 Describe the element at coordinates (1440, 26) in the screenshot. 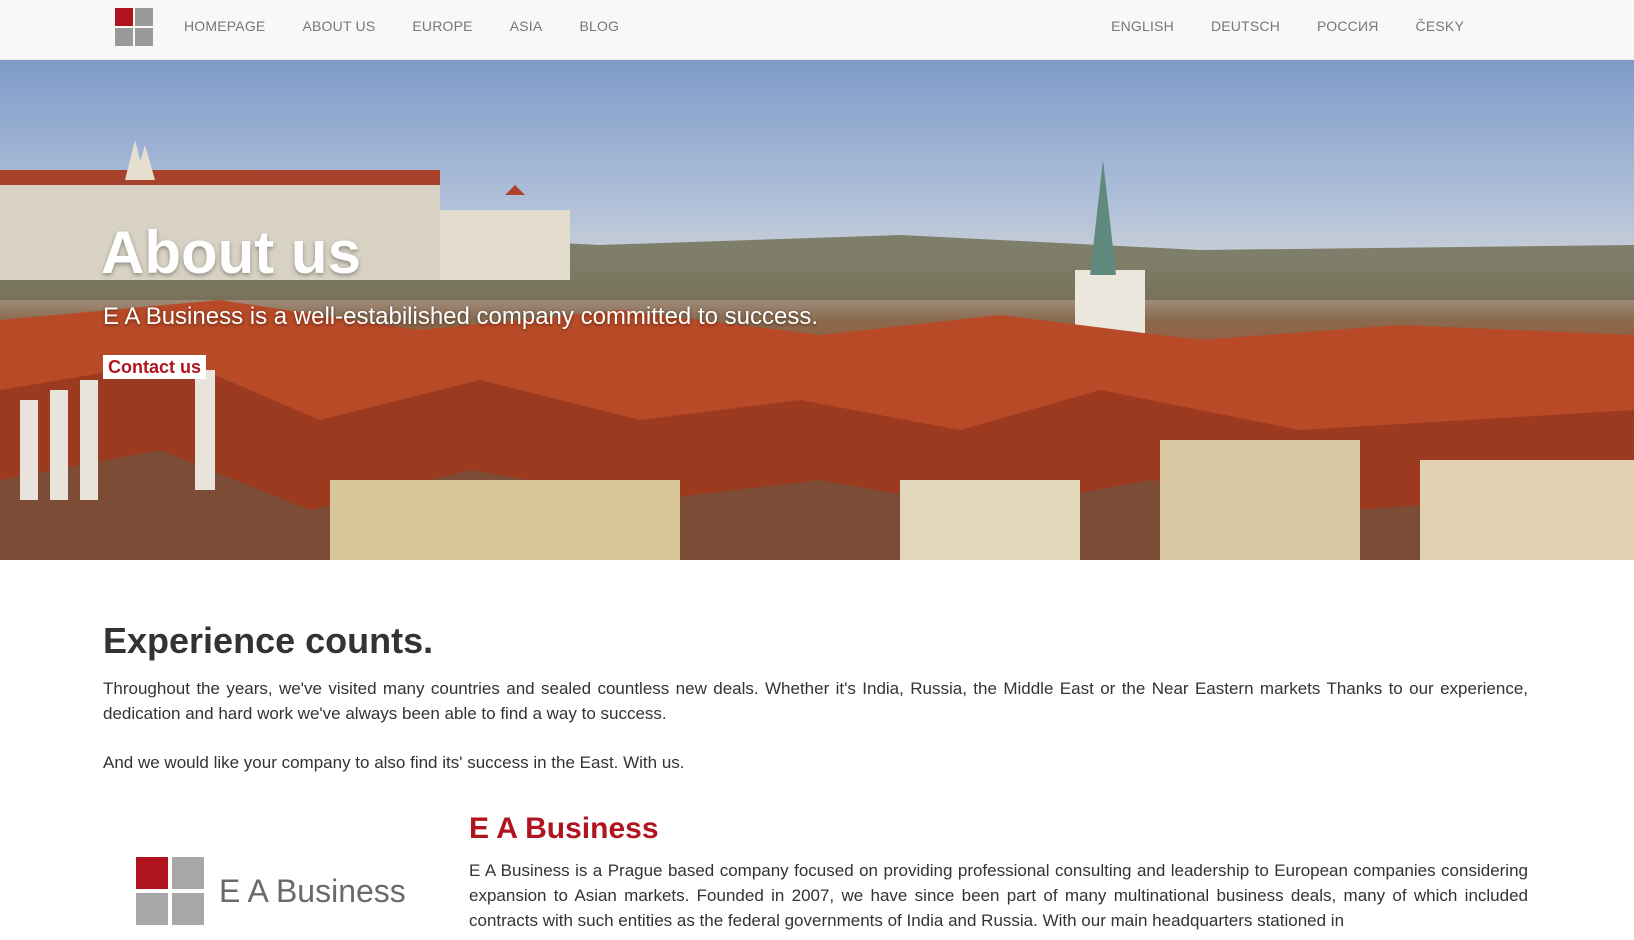

I see `lang-czech: ČESKY` at that location.